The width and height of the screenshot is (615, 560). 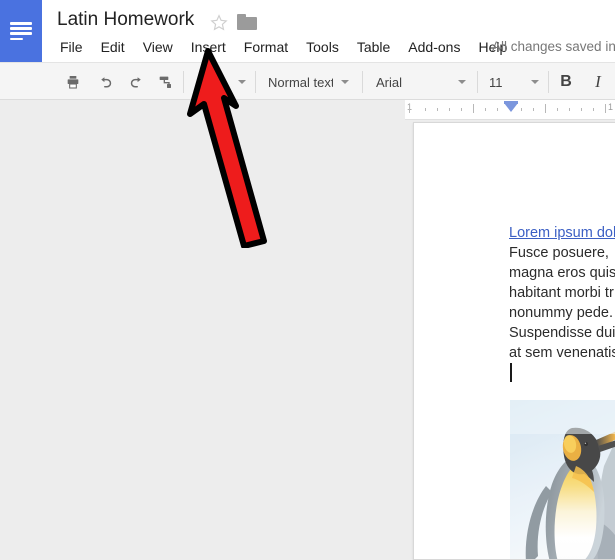 I want to click on font-family-value: Arial, so click(x=389, y=82).